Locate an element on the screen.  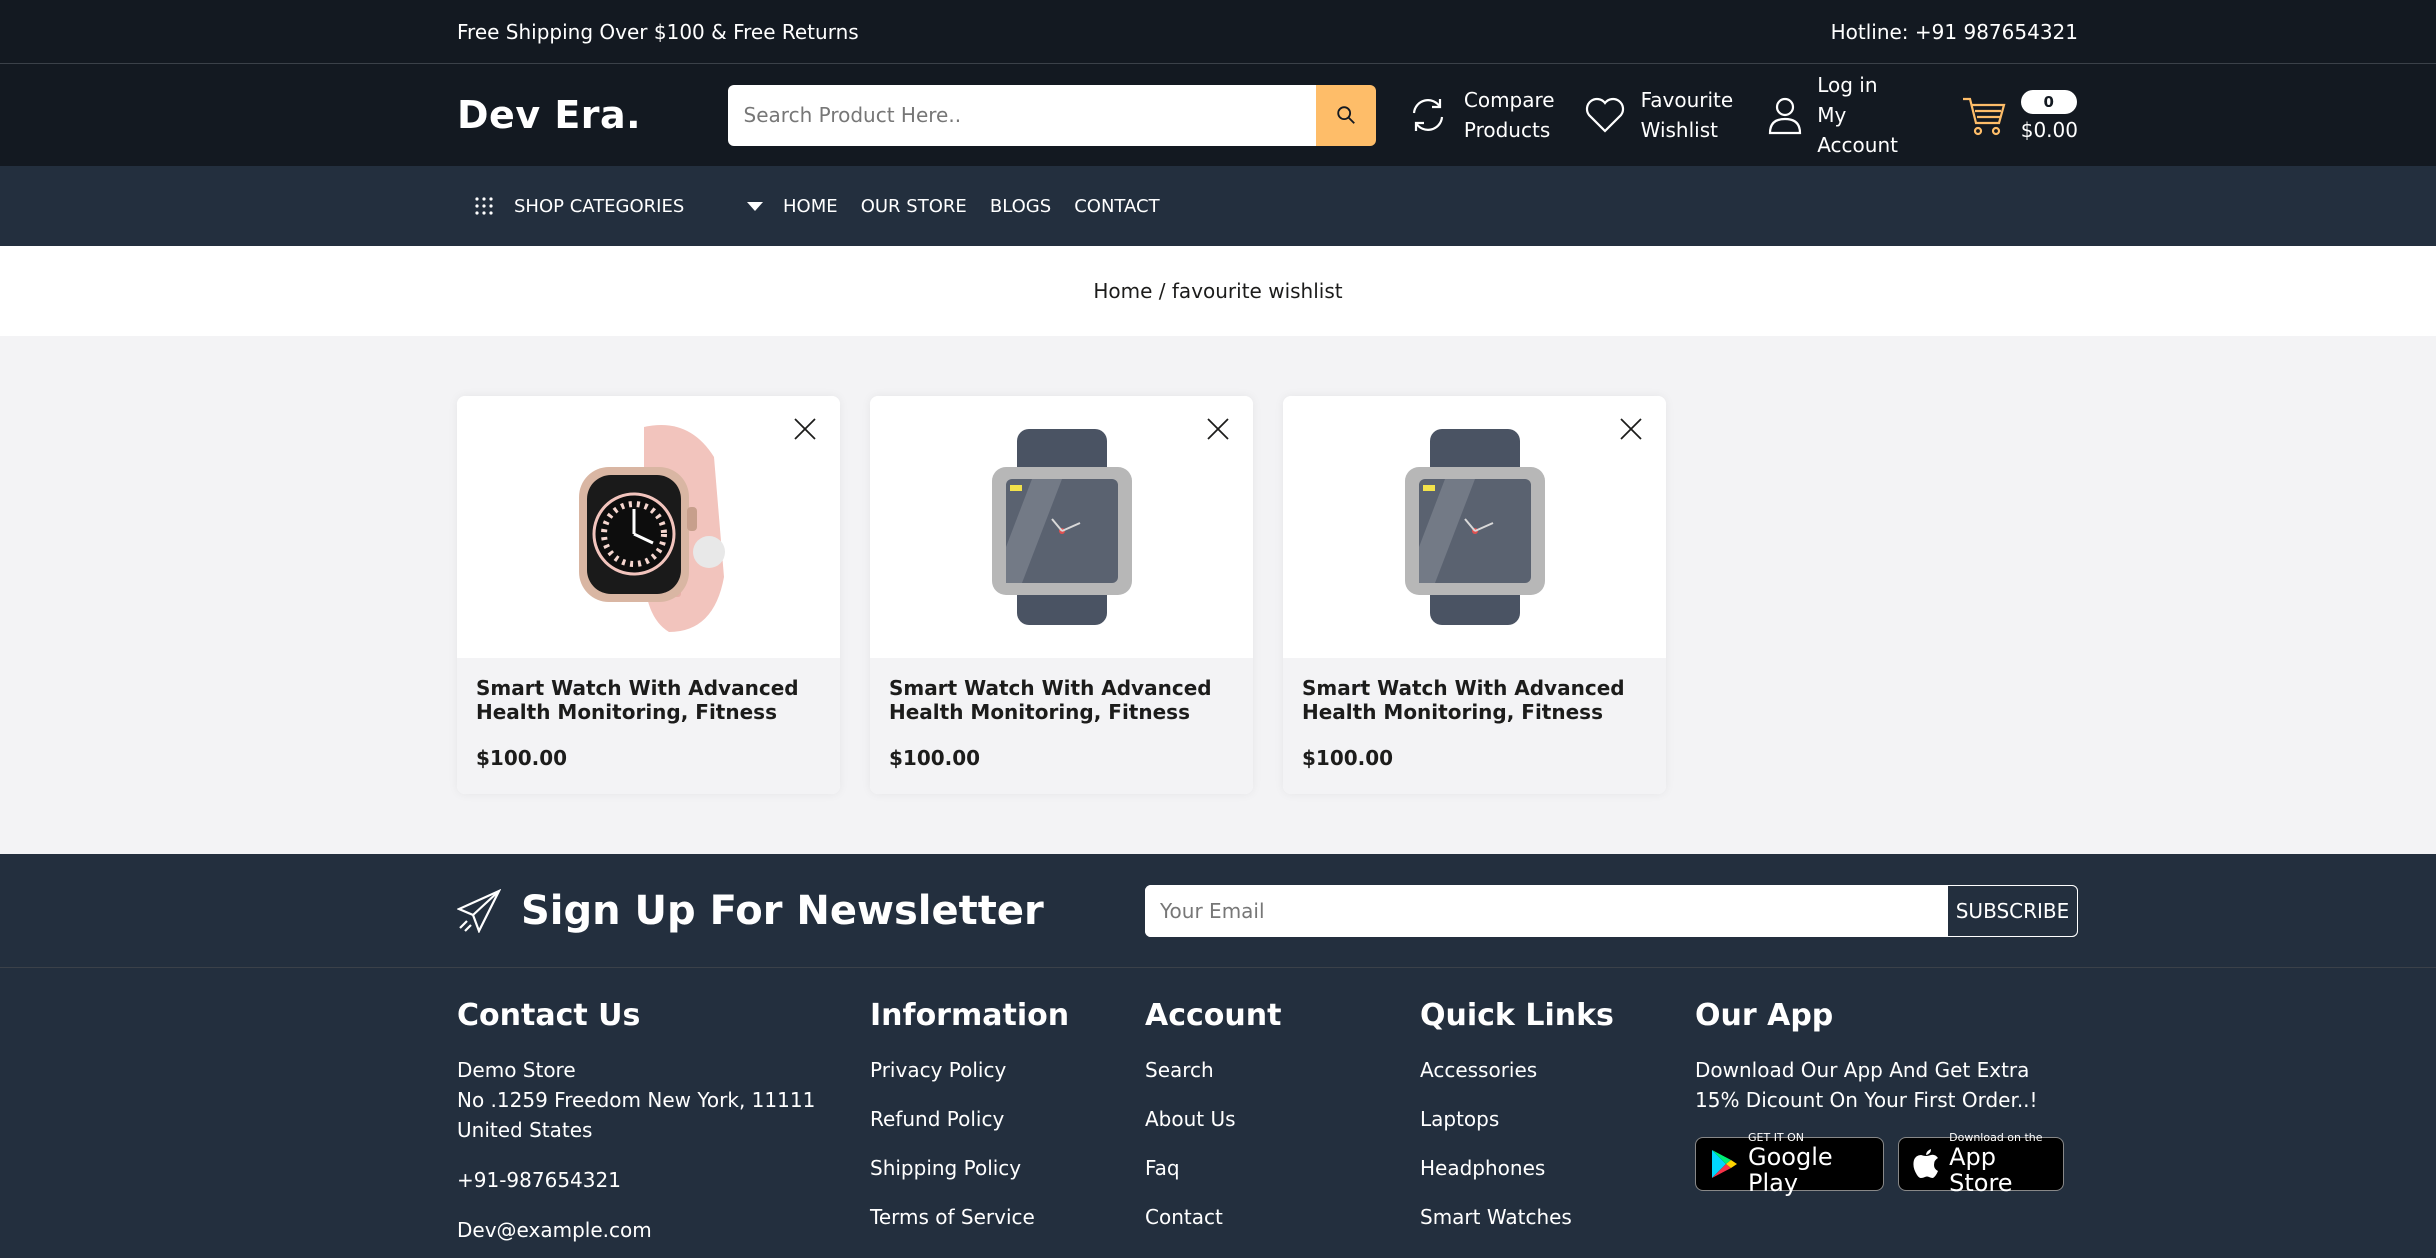
search-button is located at coordinates (1345, 115).